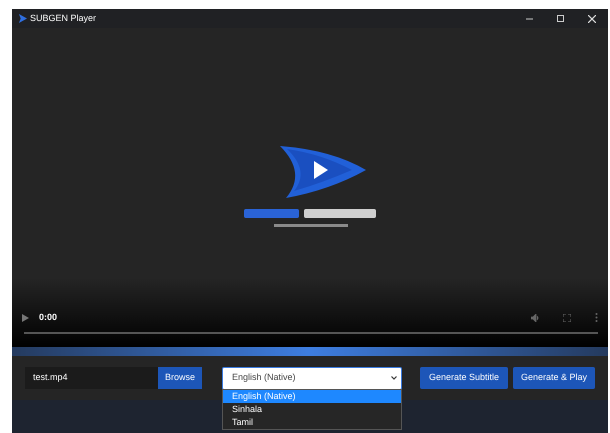 The height and width of the screenshot is (433, 610). I want to click on dropdown-option: Tamil, so click(312, 422).